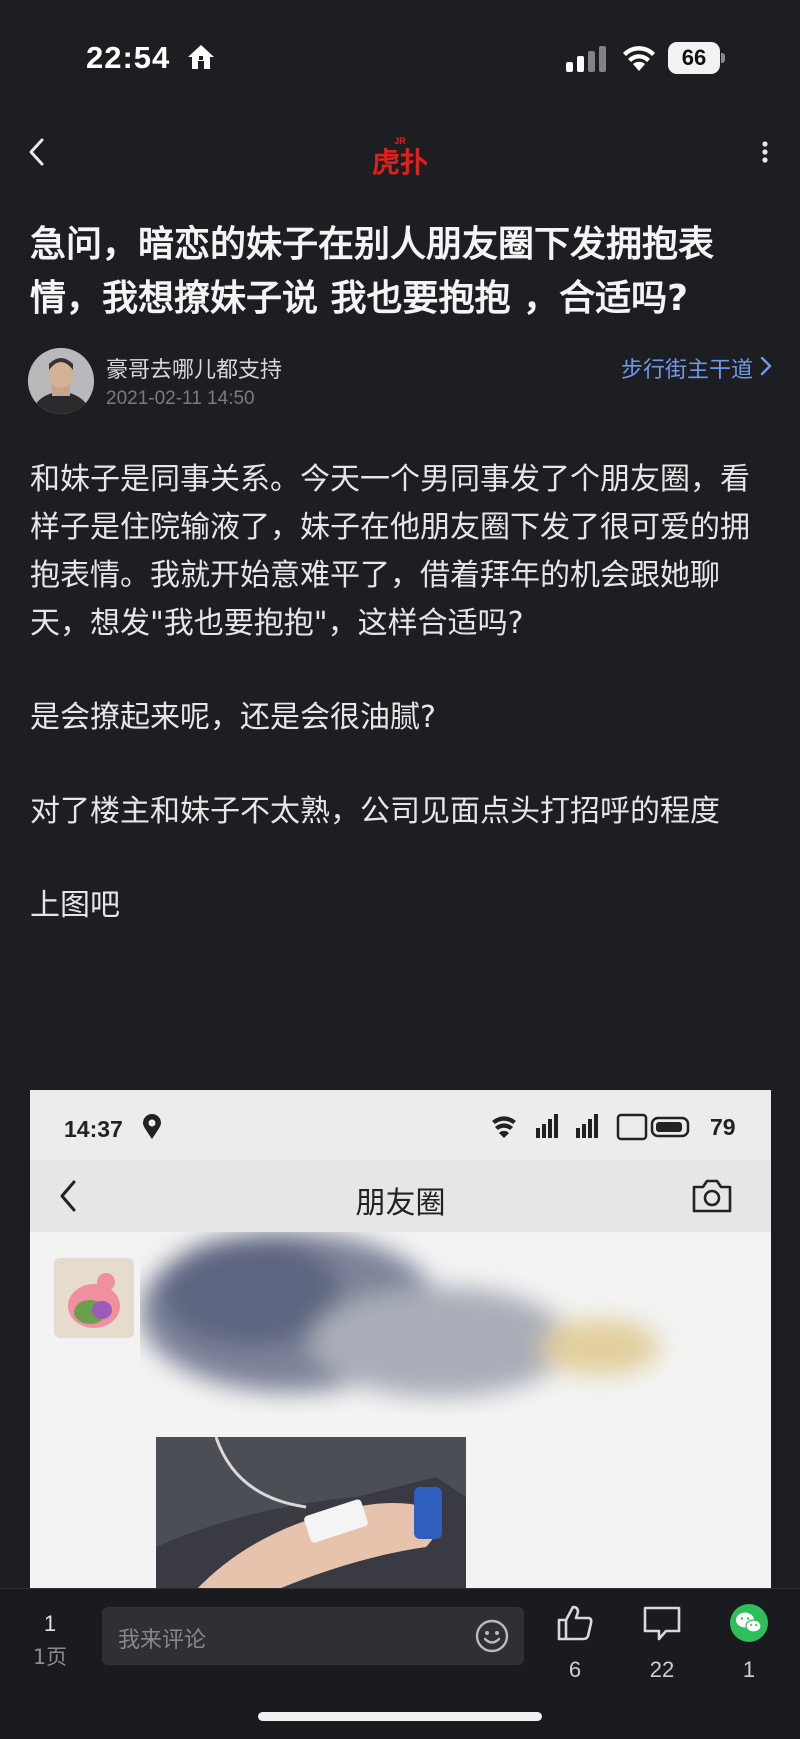 The image size is (800, 1739). Describe the element at coordinates (233, 717) in the screenshot. I see `post-paragraph: 是会撩起来呢，还是会很油腻?` at that location.